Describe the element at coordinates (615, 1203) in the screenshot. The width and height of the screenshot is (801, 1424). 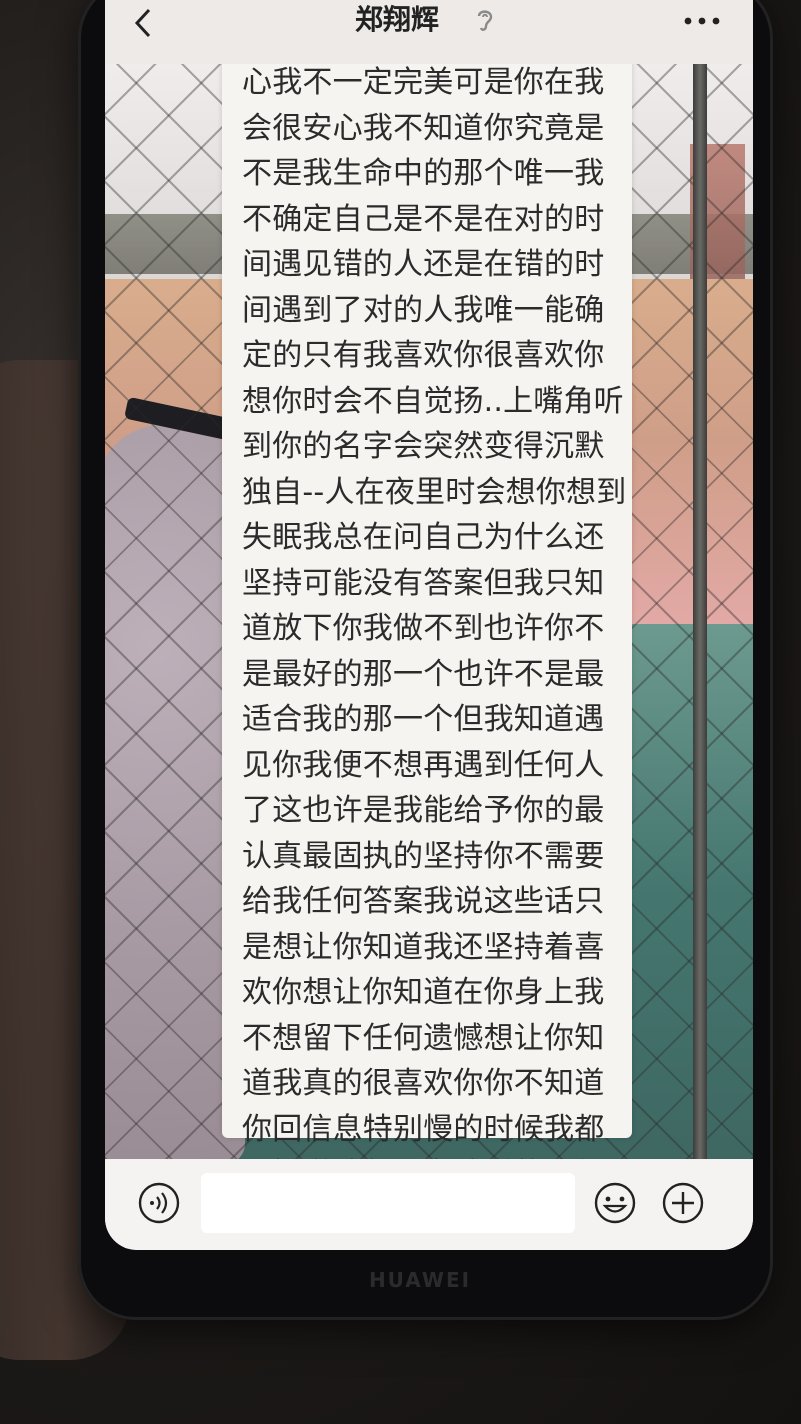
I see `emoji-icon` at that location.